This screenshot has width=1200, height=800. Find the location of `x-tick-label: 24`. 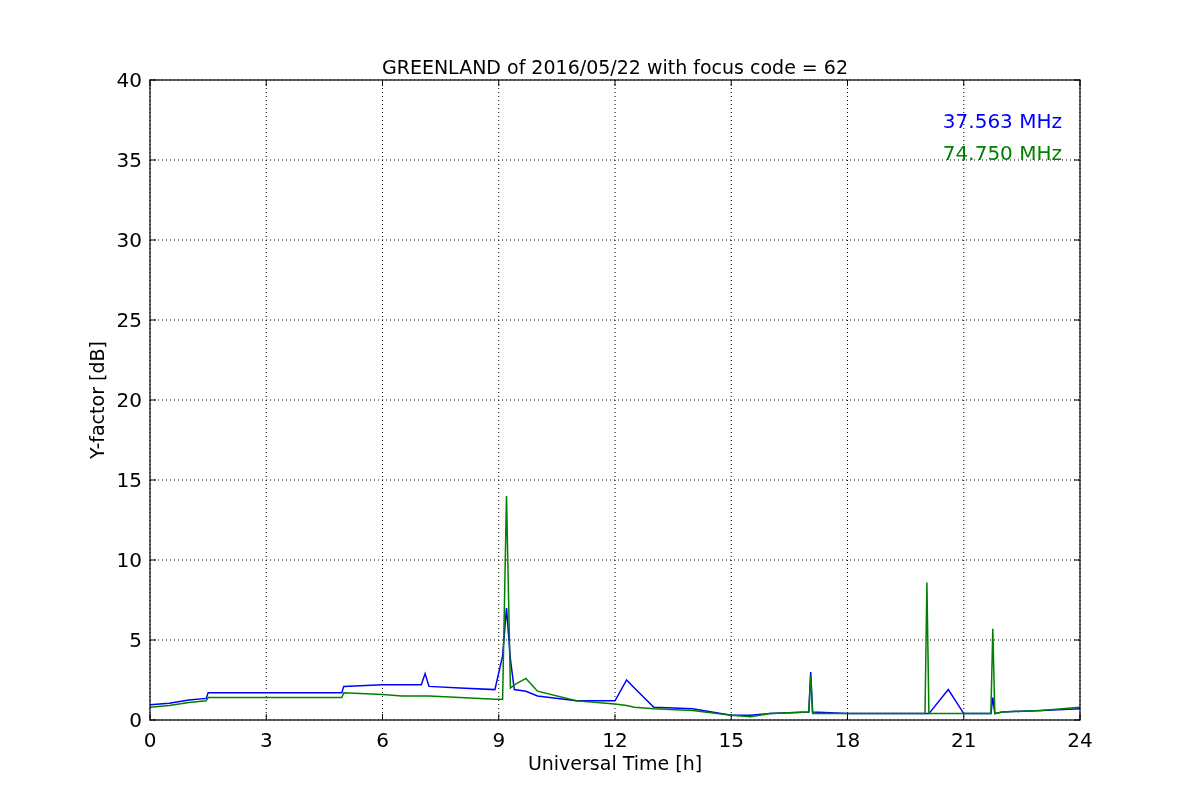

x-tick-label: 24 is located at coordinates (1080, 740).